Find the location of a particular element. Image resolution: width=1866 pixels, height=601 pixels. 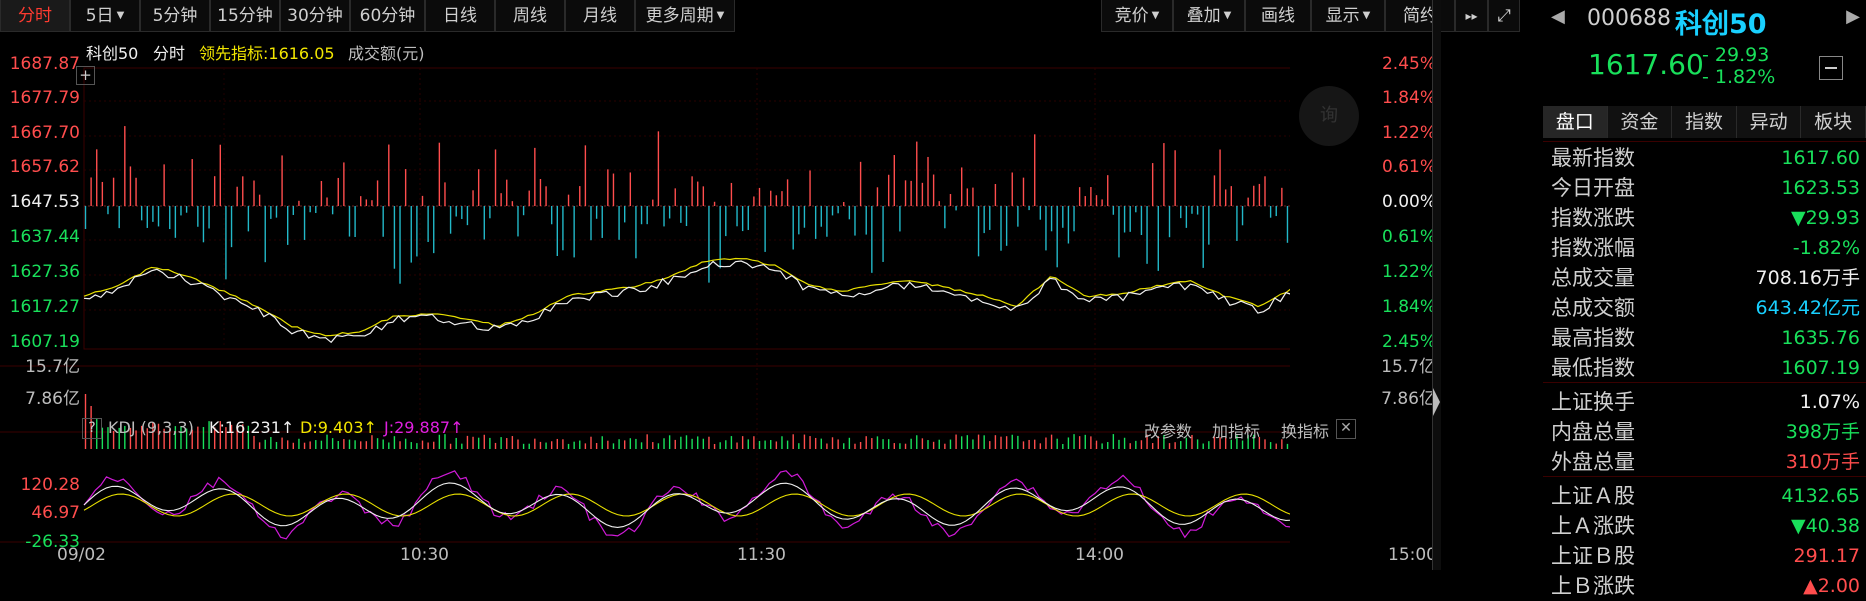

stat-value: 291.17 is located at coordinates (1826, 556).